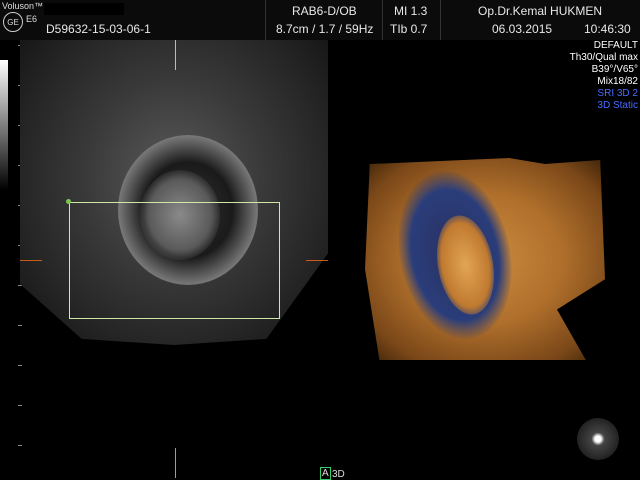 This screenshot has width=640, height=480. Describe the element at coordinates (32, 19) in the screenshot. I see `model-label: E6` at that location.